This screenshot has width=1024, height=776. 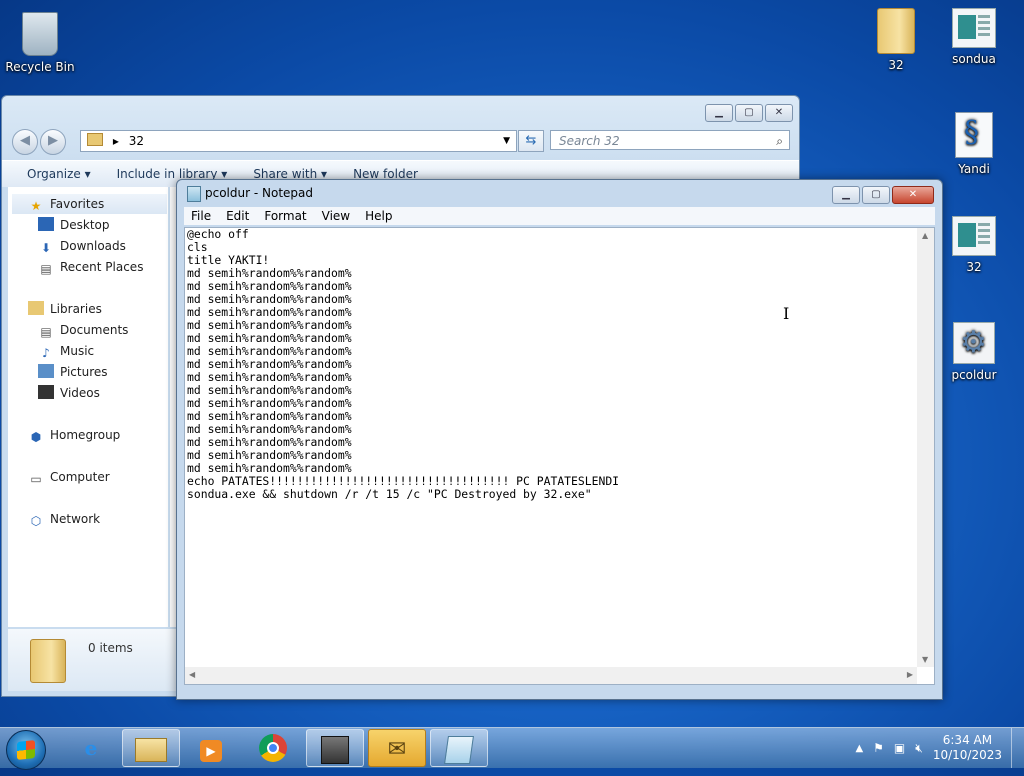 What do you see at coordinates (36, 308) in the screenshot?
I see `libraries-icon` at bounding box center [36, 308].